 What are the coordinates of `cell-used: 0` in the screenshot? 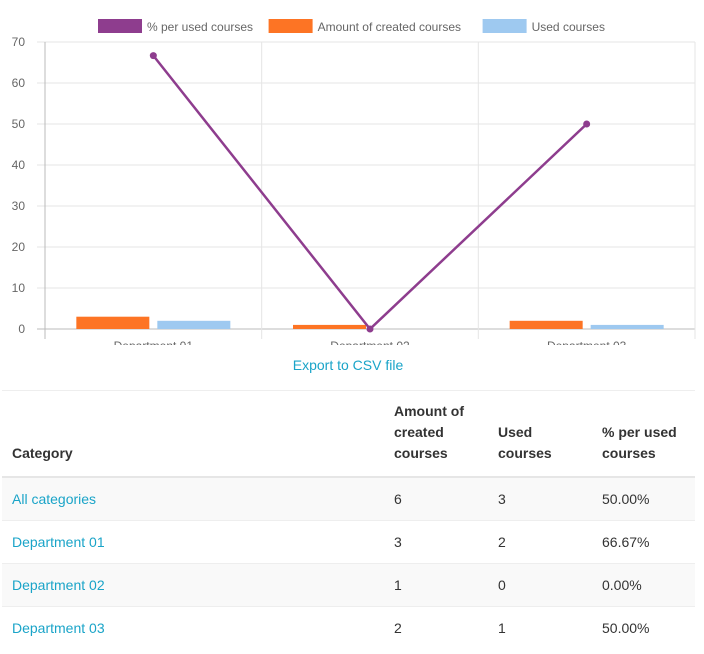 It's located at (540, 585).